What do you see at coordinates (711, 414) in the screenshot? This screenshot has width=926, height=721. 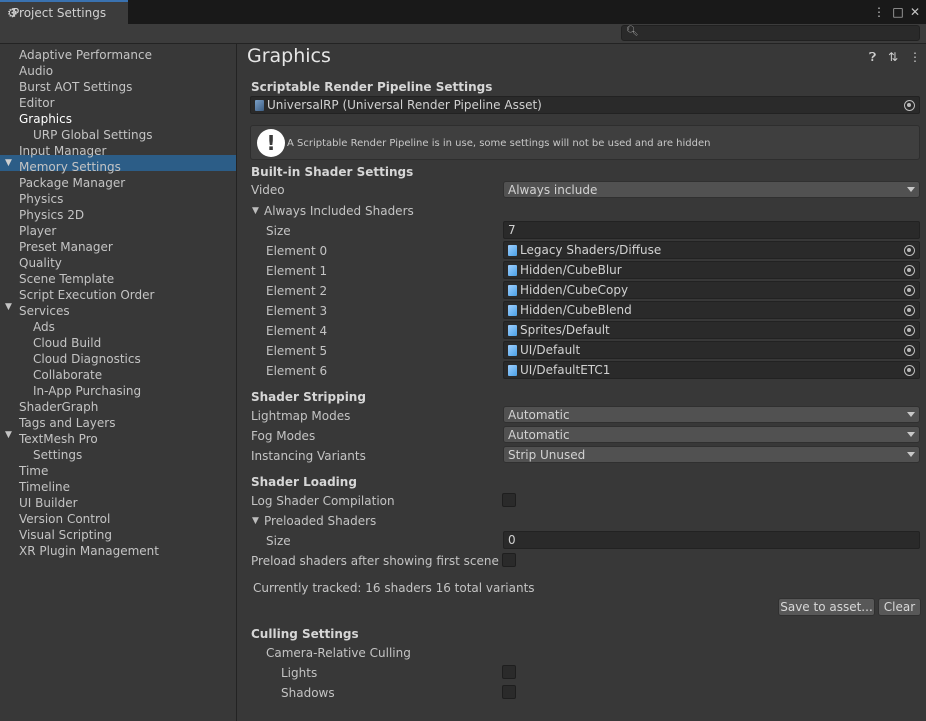 I see `lightmap-modes-dropdown: Automatic` at bounding box center [711, 414].